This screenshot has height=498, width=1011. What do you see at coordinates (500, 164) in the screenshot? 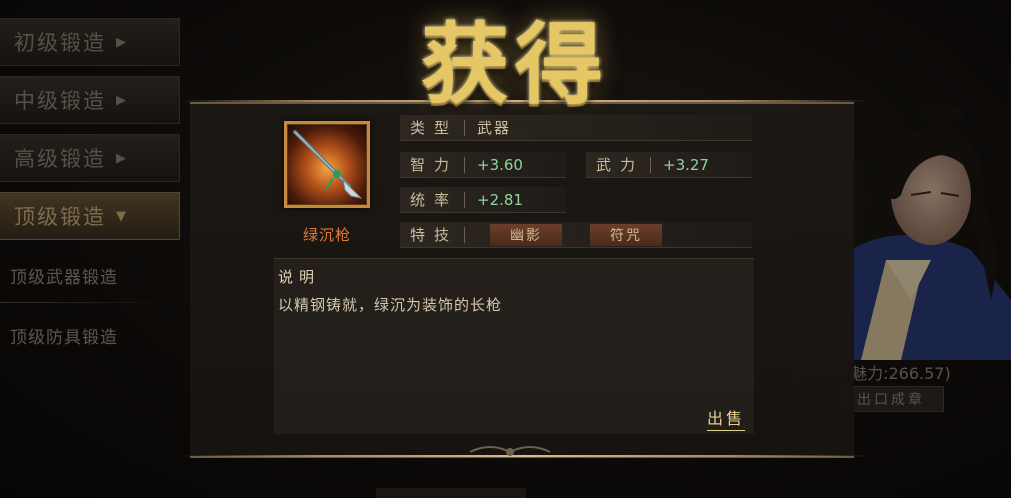
I see `intellect-value: +3.60` at bounding box center [500, 164].